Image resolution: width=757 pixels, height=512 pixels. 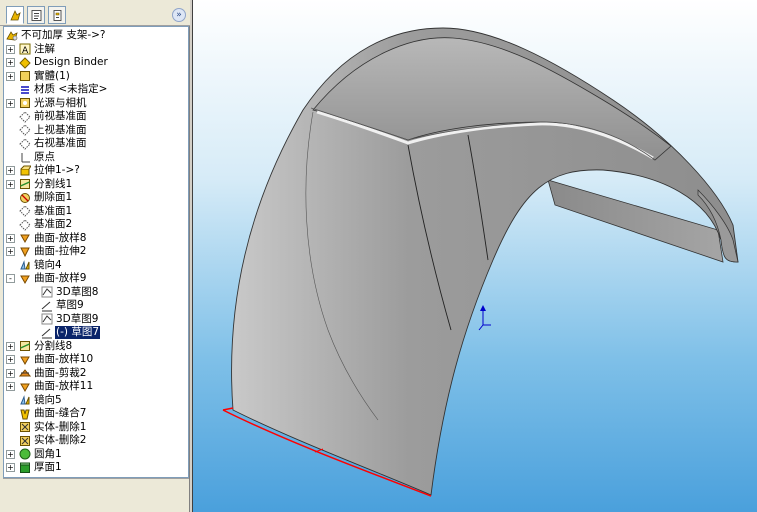 What do you see at coordinates (25, 62) in the screenshot?
I see `design-binder-icon` at bounding box center [25, 62].